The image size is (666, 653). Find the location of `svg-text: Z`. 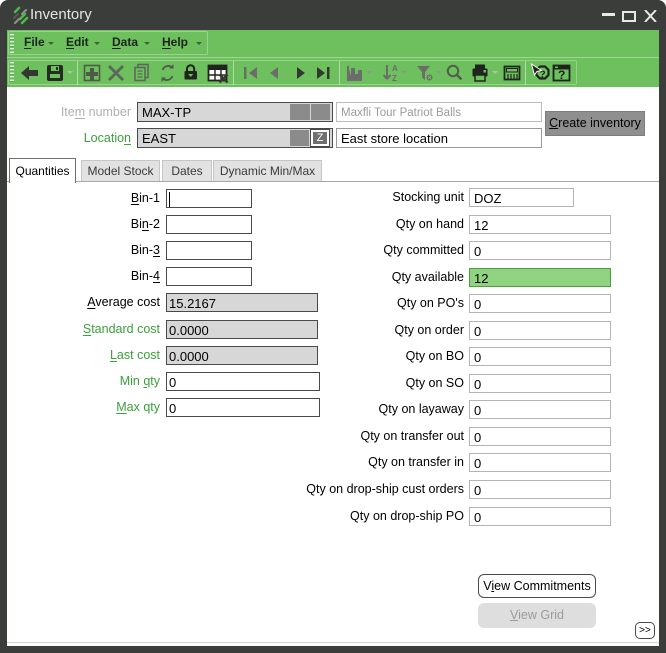

svg-text: Z is located at coordinates (394, 78).